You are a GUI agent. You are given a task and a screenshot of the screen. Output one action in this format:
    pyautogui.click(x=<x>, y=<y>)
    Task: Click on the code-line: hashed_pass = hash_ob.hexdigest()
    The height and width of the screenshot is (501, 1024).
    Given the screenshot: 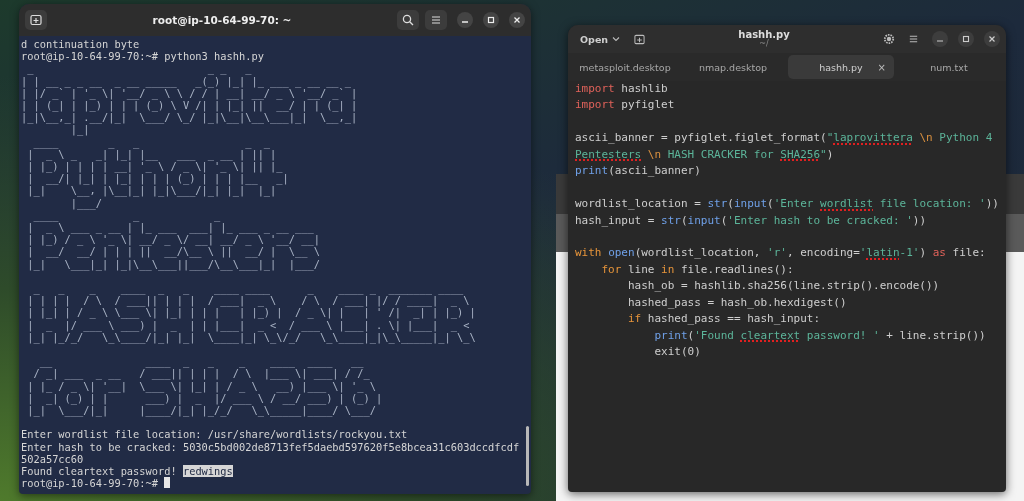 What is the action you would take?
    pyautogui.click(x=736, y=302)
    